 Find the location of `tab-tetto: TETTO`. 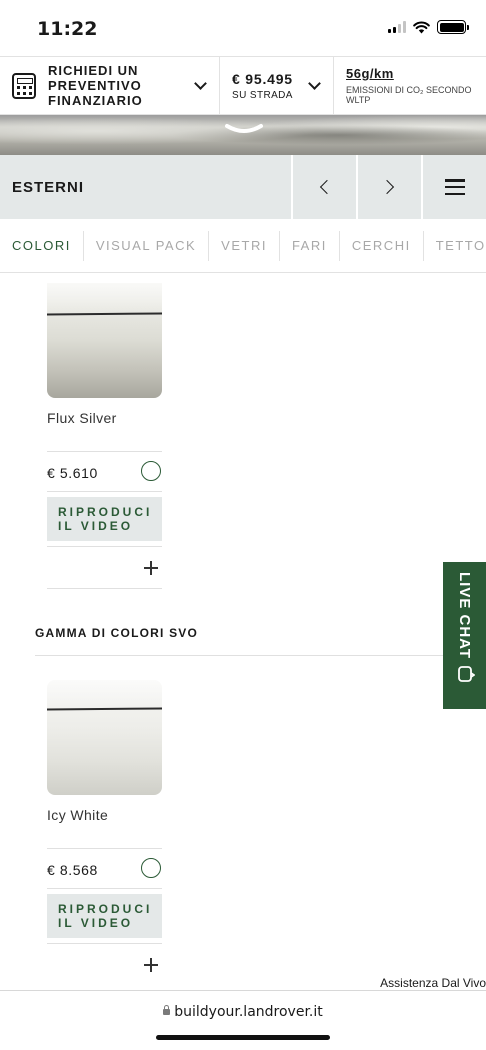

tab-tetto: TETTO is located at coordinates (455, 246).